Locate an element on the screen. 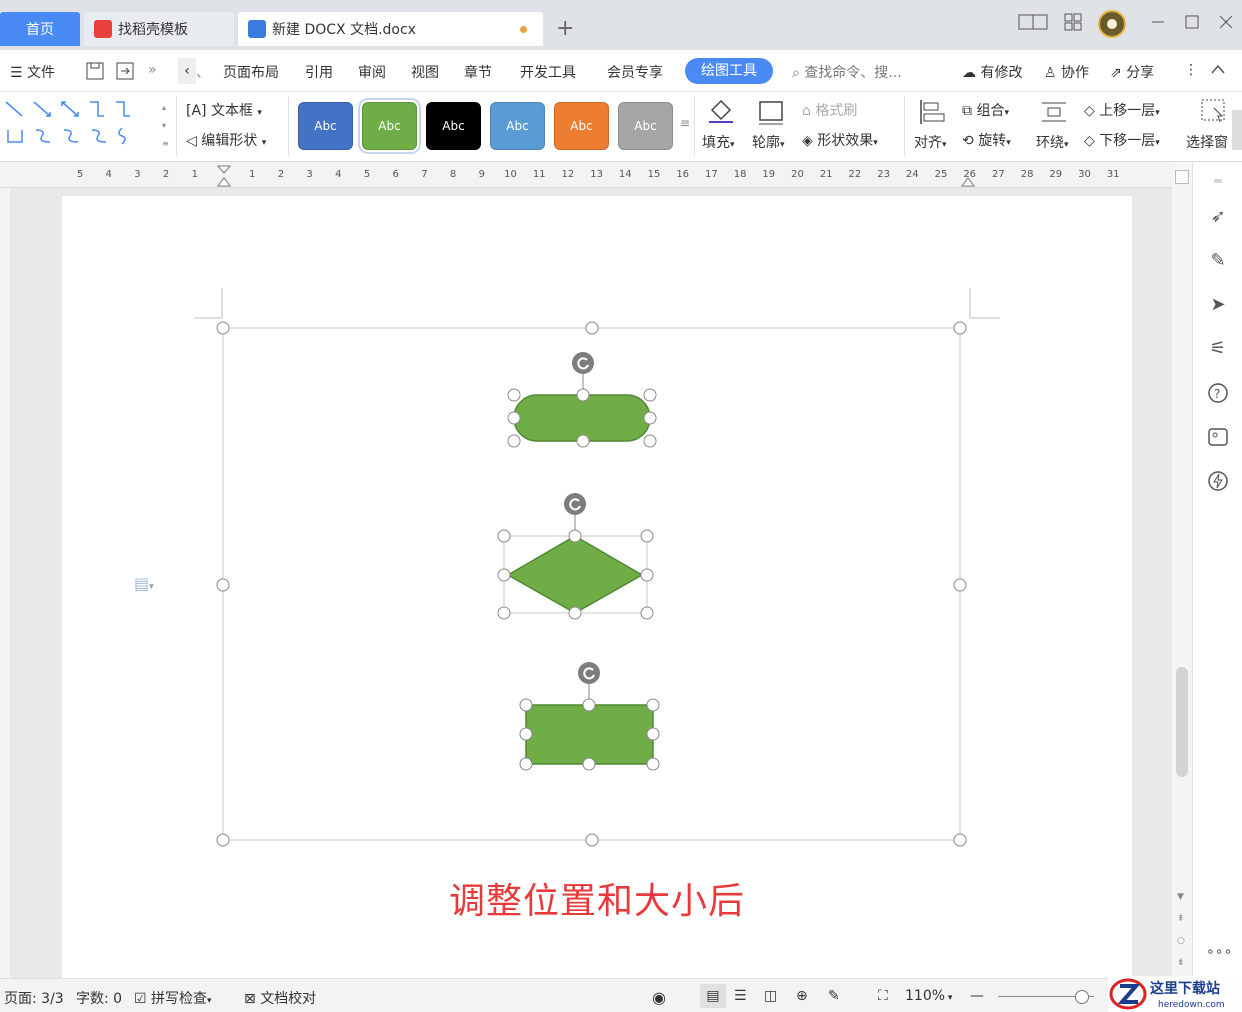 The height and width of the screenshot is (1012, 1242). minimize-icon is located at coordinates (1158, 24).